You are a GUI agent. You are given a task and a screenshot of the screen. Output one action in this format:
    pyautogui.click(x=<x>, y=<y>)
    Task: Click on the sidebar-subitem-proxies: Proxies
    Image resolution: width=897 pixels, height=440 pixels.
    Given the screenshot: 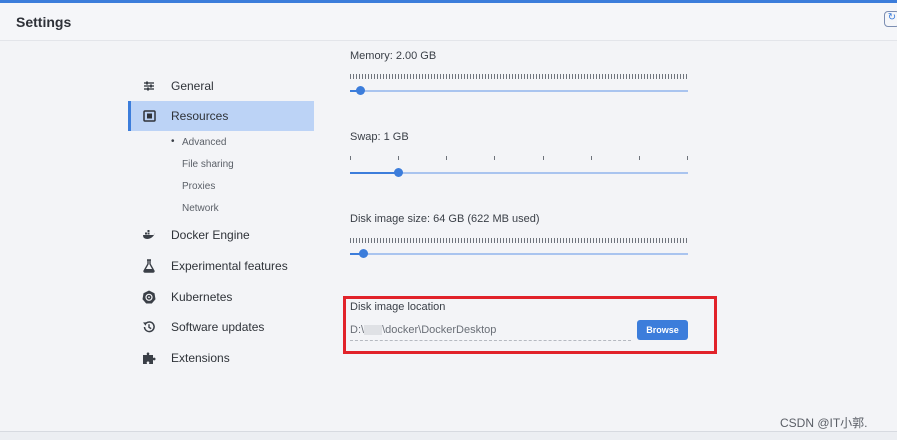 What is the action you would take?
    pyautogui.click(x=193, y=186)
    